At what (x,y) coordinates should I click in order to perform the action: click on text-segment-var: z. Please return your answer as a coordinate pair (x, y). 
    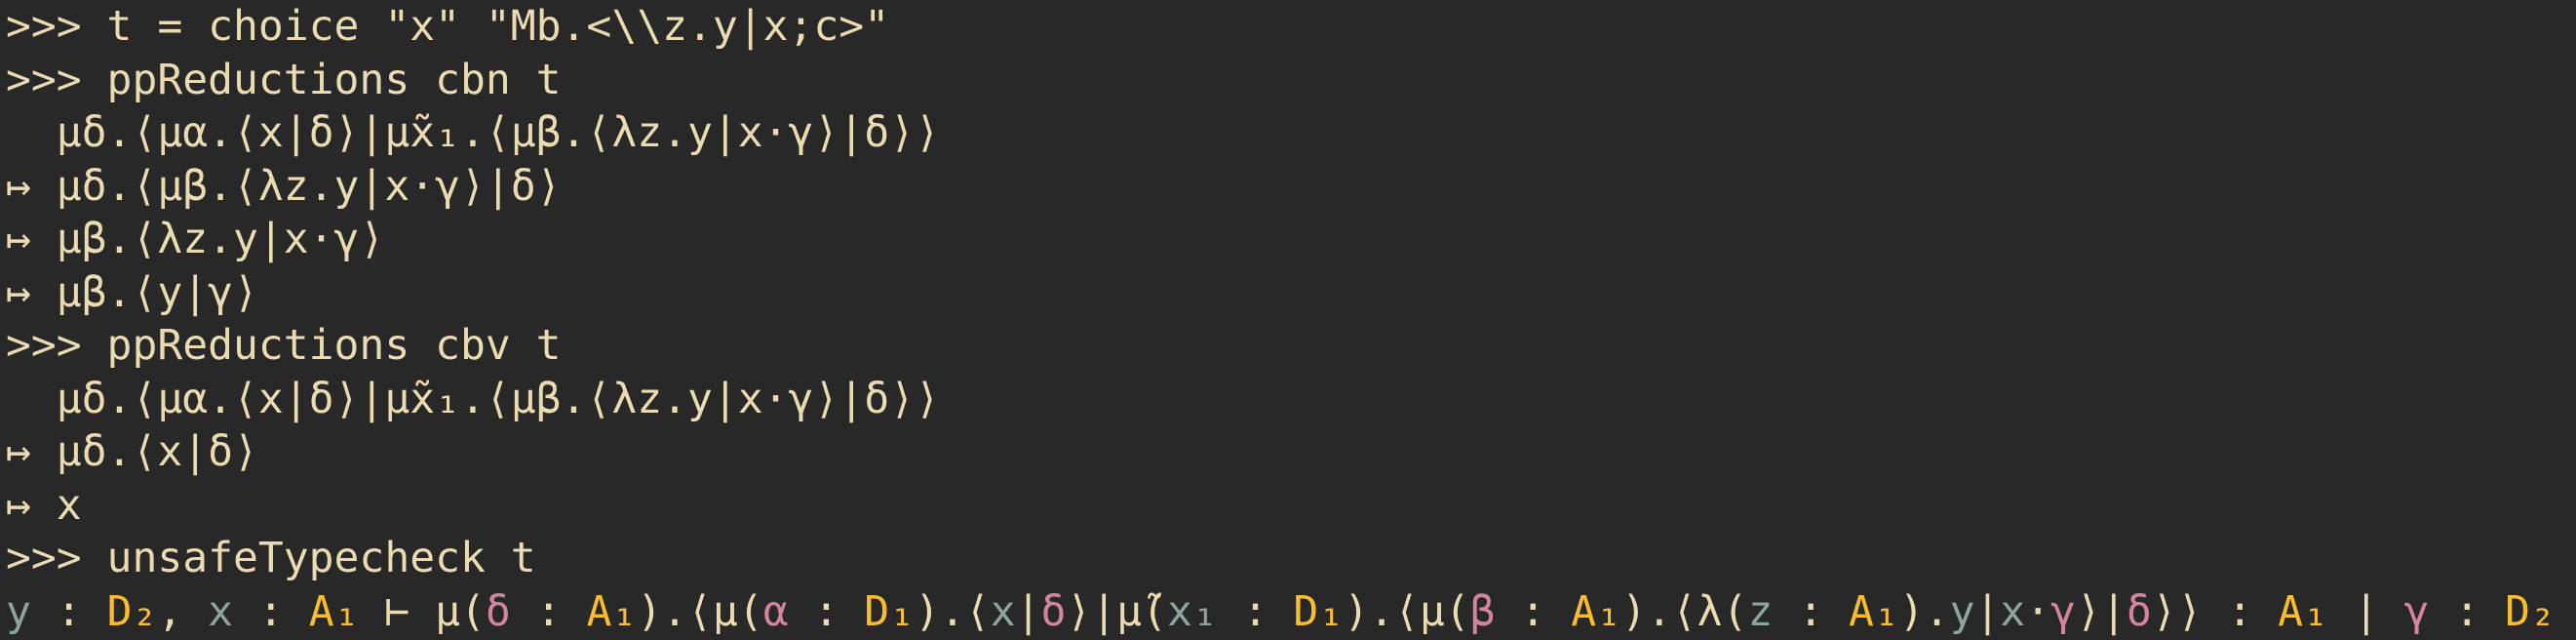
    Looking at the image, I should click on (1760, 611).